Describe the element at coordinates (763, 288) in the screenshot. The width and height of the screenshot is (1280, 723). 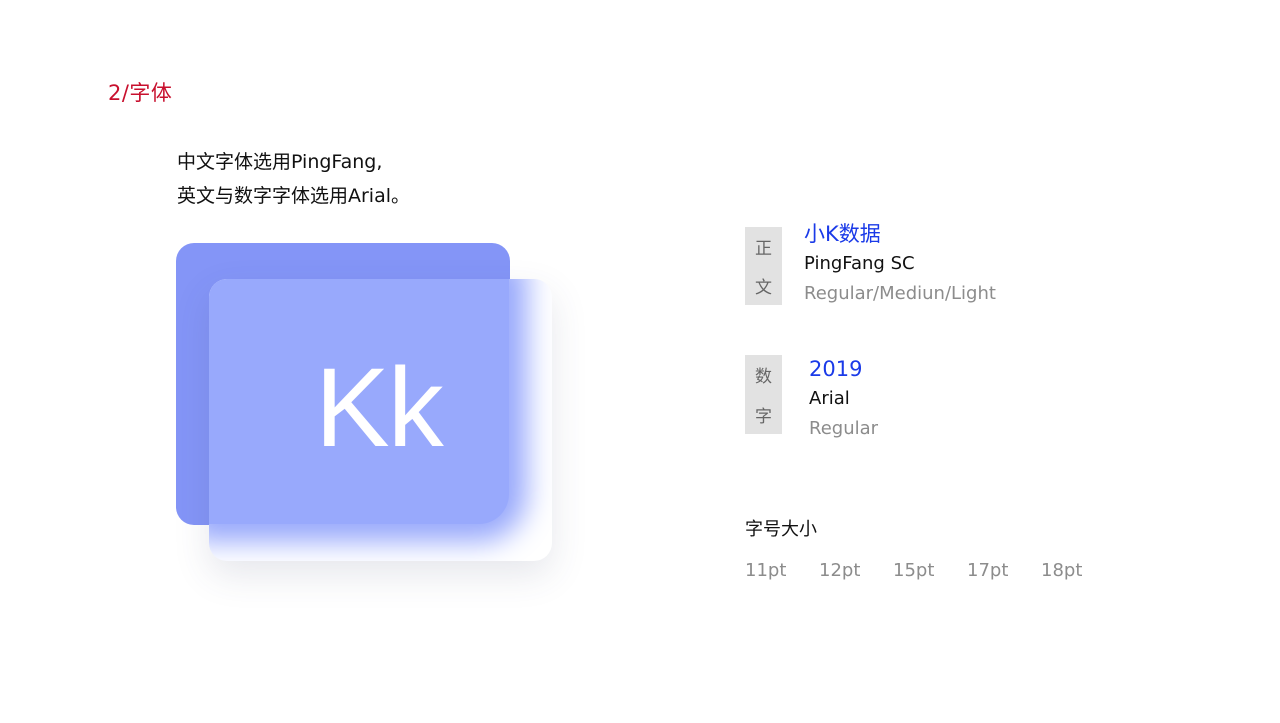
I see `body-font-tag-char-2: 文` at that location.